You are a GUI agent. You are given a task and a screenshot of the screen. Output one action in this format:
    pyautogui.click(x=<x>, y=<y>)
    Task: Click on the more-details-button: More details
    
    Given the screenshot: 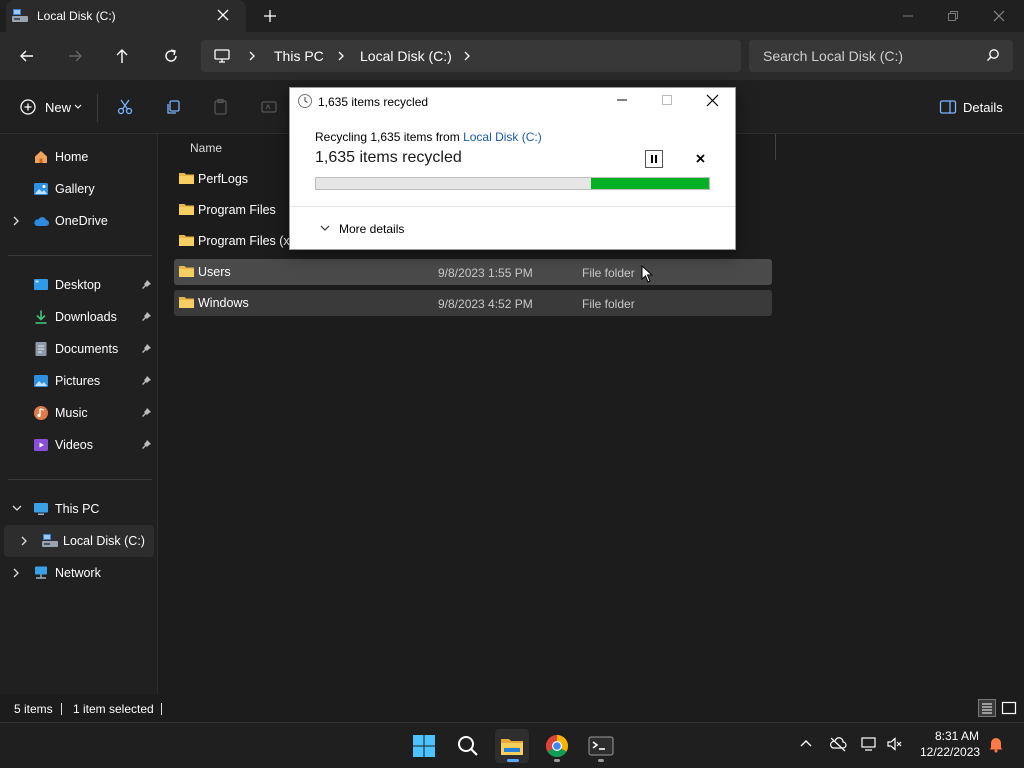 What is the action you would take?
    pyautogui.click(x=371, y=229)
    